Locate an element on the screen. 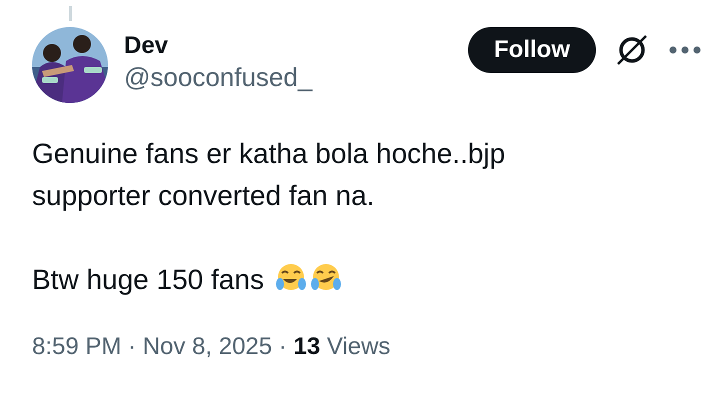 The height and width of the screenshot is (408, 720). post-text: Btw huge 150 fans is located at coordinates (148, 279).